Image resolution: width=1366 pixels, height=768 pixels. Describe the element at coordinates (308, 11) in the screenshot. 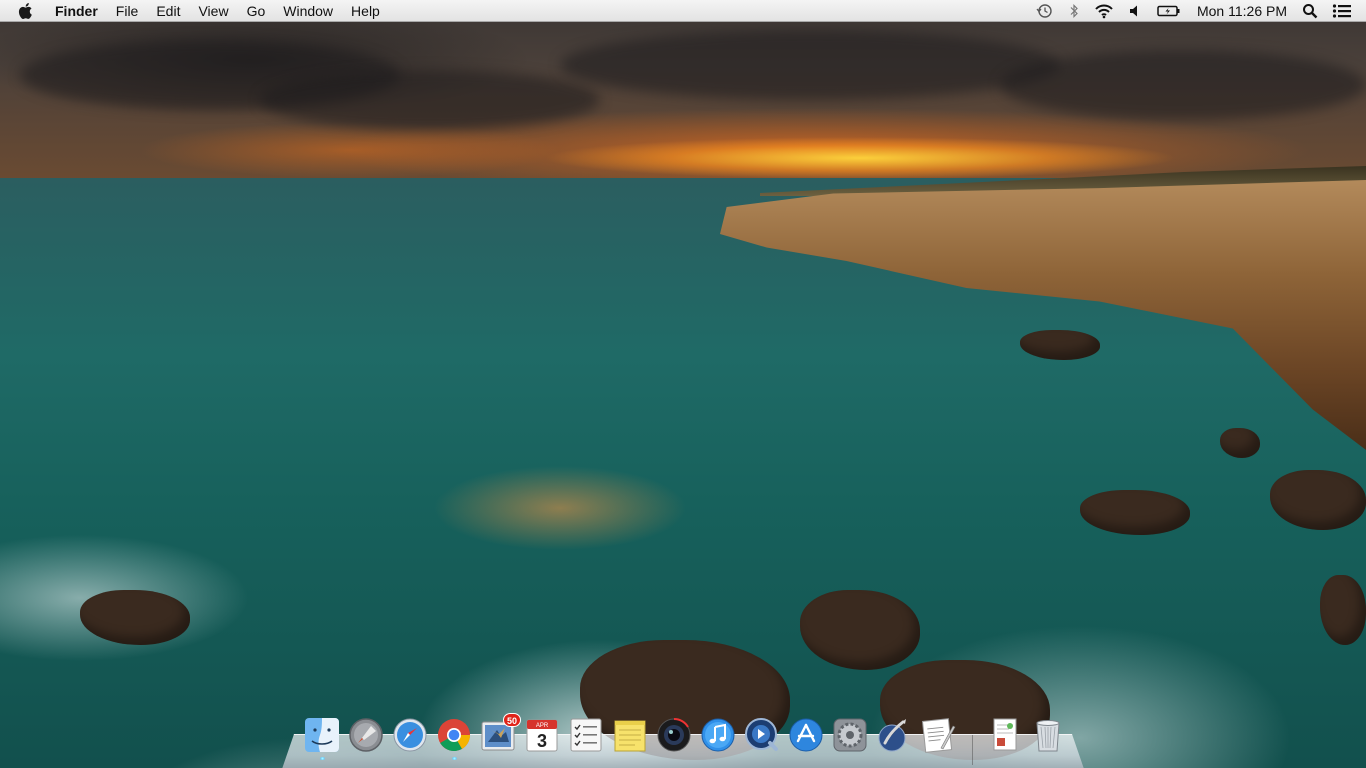

I see `menu-window: Window` at that location.